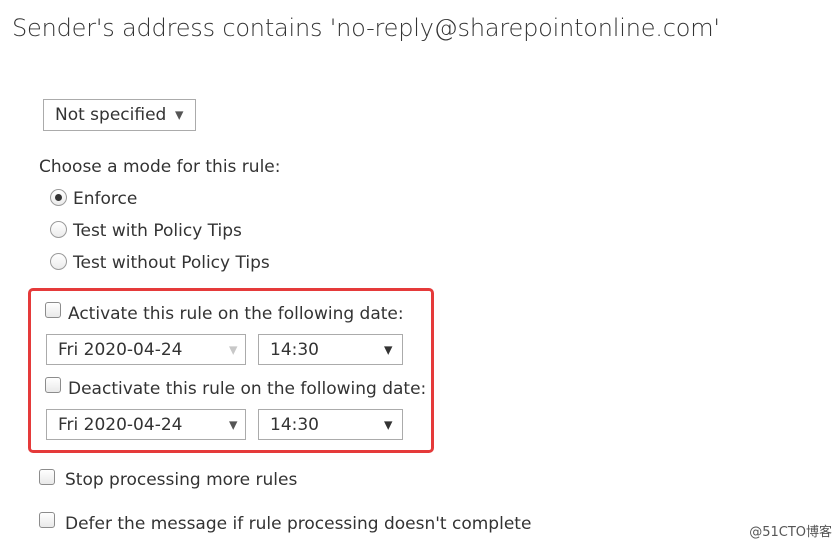 This screenshot has height=550, width=840. I want to click on defer-message-checkbox, so click(47, 520).